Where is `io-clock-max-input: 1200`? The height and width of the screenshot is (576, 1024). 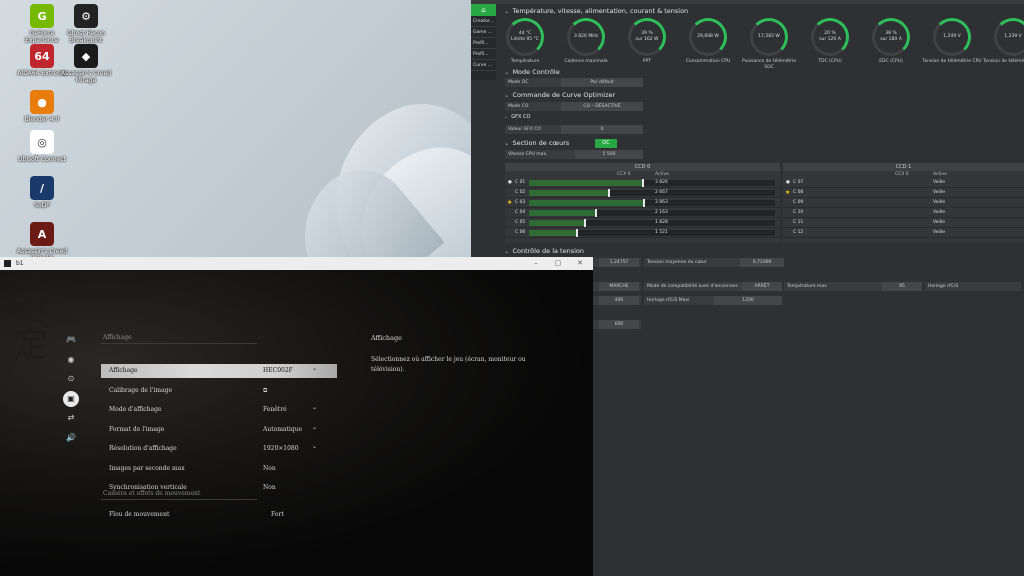
io-clock-max-input: 1200 is located at coordinates (748, 300).